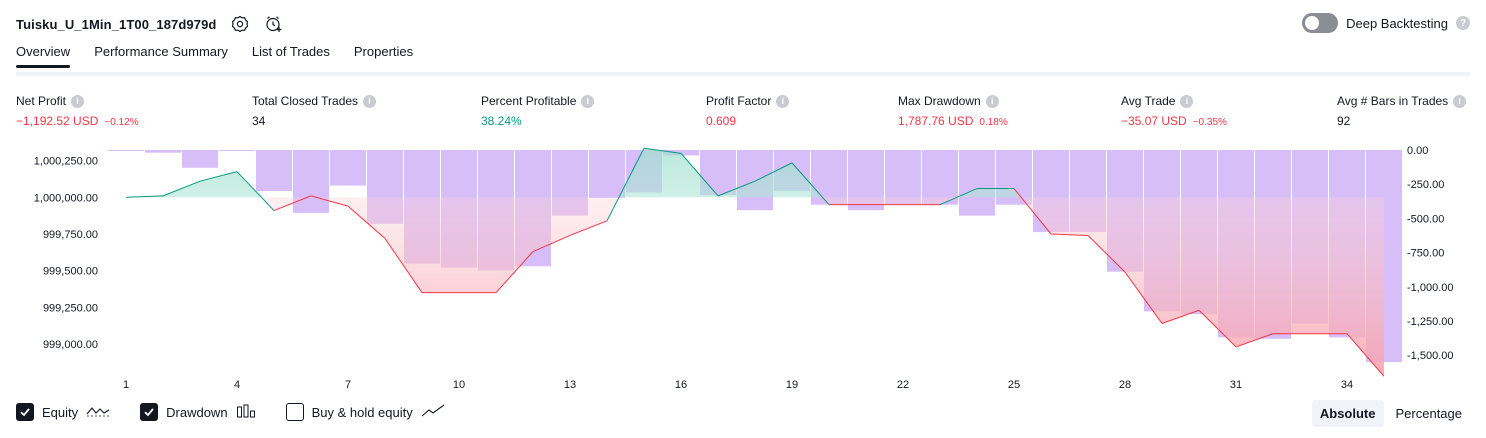 This screenshot has height=438, width=1486. Describe the element at coordinates (953, 111) in the screenshot. I see `metric-max-drawdown: Max Drawdown i 1,787.76 USD 0.18%` at that location.